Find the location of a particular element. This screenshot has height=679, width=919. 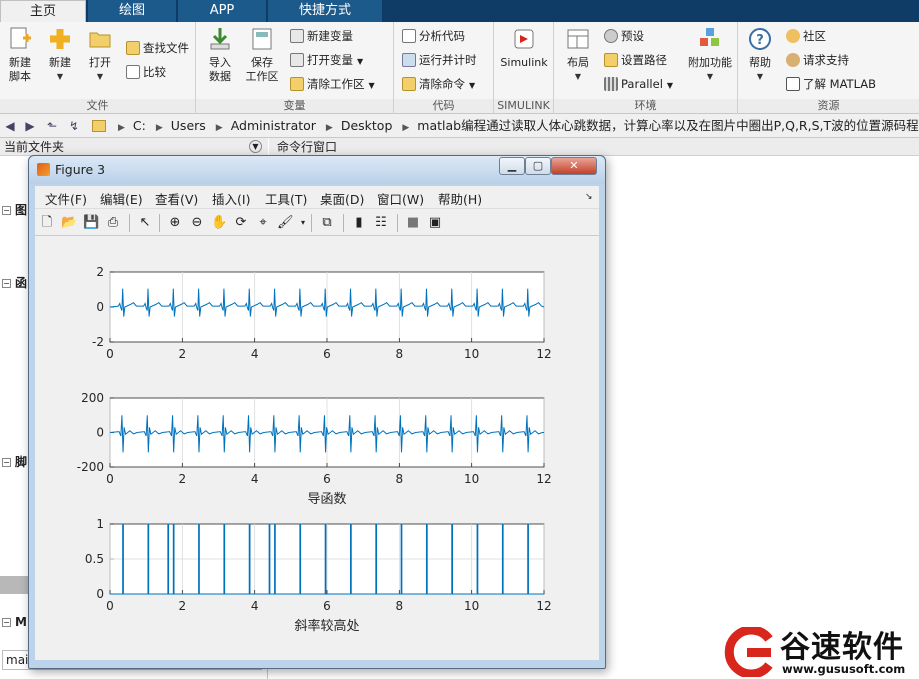

tab-apps: APP is located at coordinates (222, 11).